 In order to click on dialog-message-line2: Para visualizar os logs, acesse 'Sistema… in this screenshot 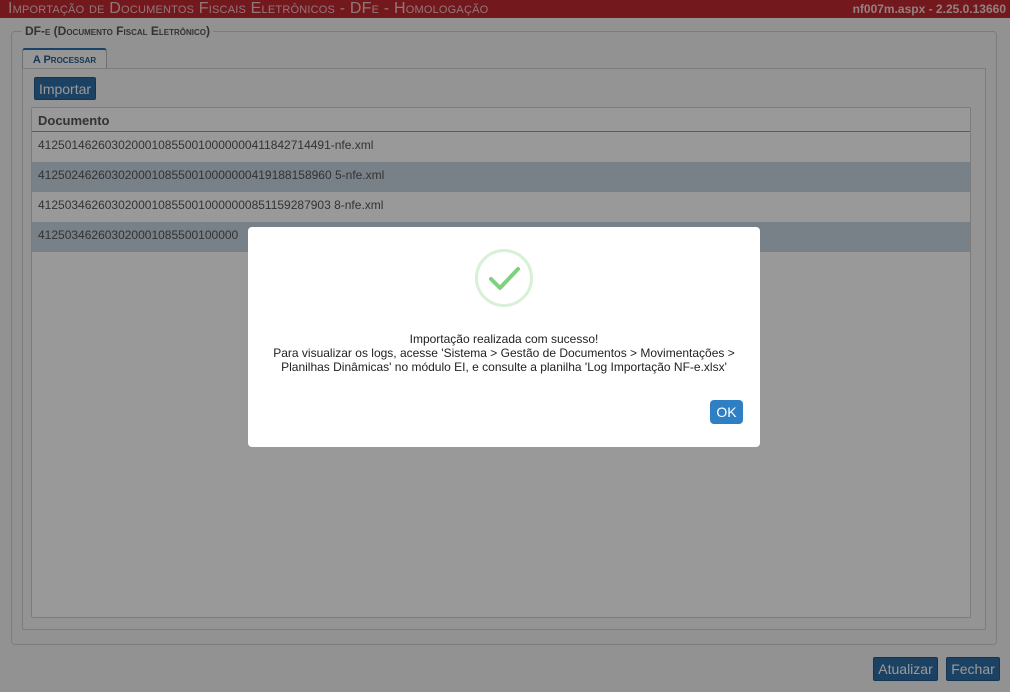, I will do `click(504, 360)`.